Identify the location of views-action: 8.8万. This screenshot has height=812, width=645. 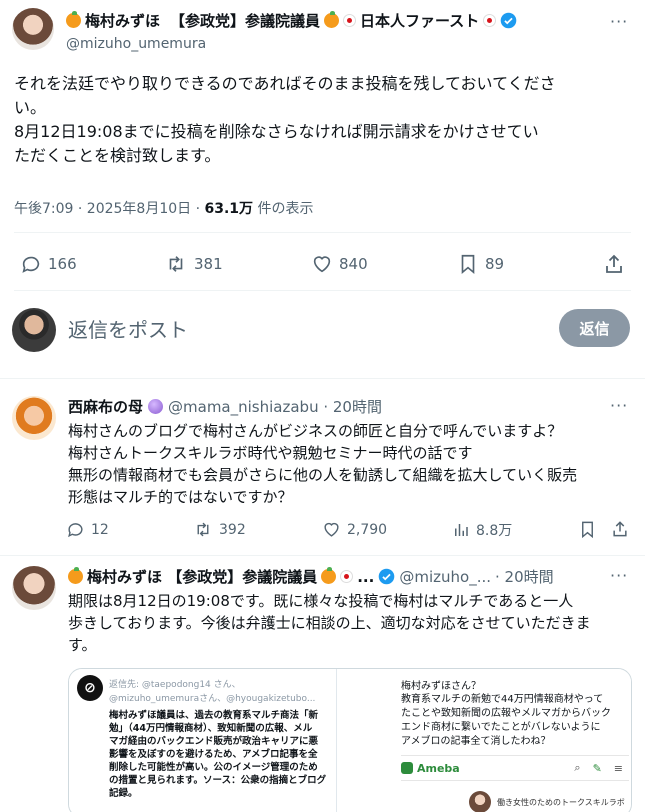
(482, 530).